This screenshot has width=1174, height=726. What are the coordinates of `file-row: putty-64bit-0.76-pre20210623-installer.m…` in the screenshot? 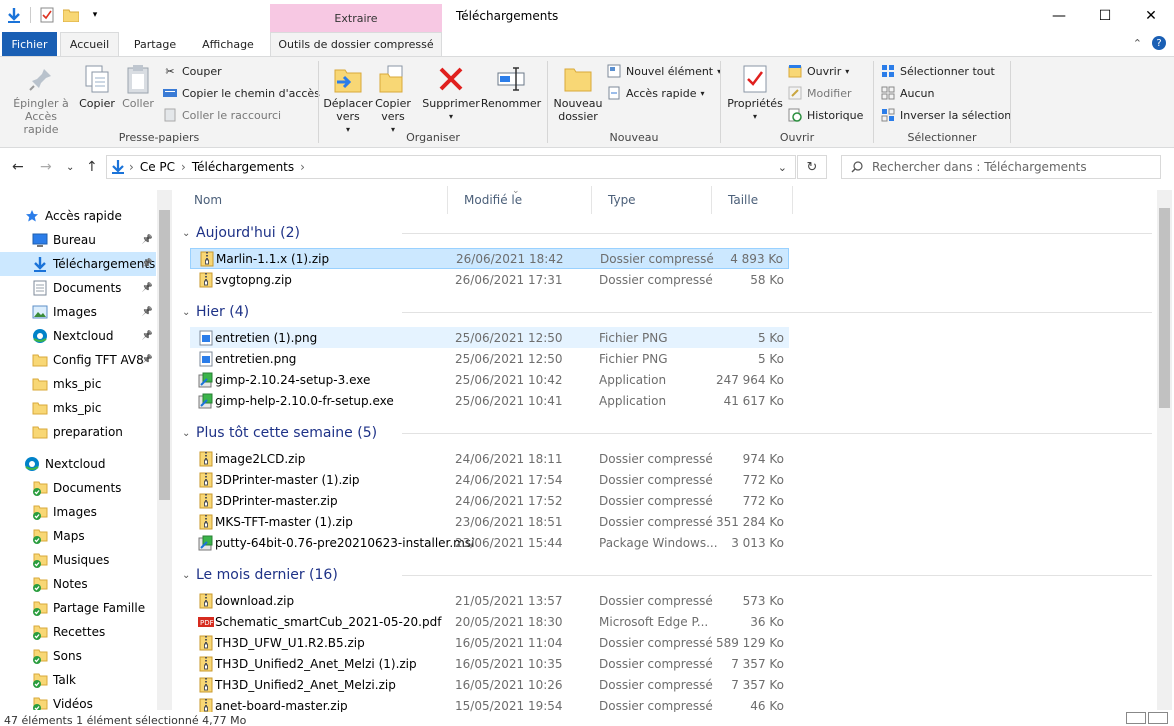 It's located at (489, 542).